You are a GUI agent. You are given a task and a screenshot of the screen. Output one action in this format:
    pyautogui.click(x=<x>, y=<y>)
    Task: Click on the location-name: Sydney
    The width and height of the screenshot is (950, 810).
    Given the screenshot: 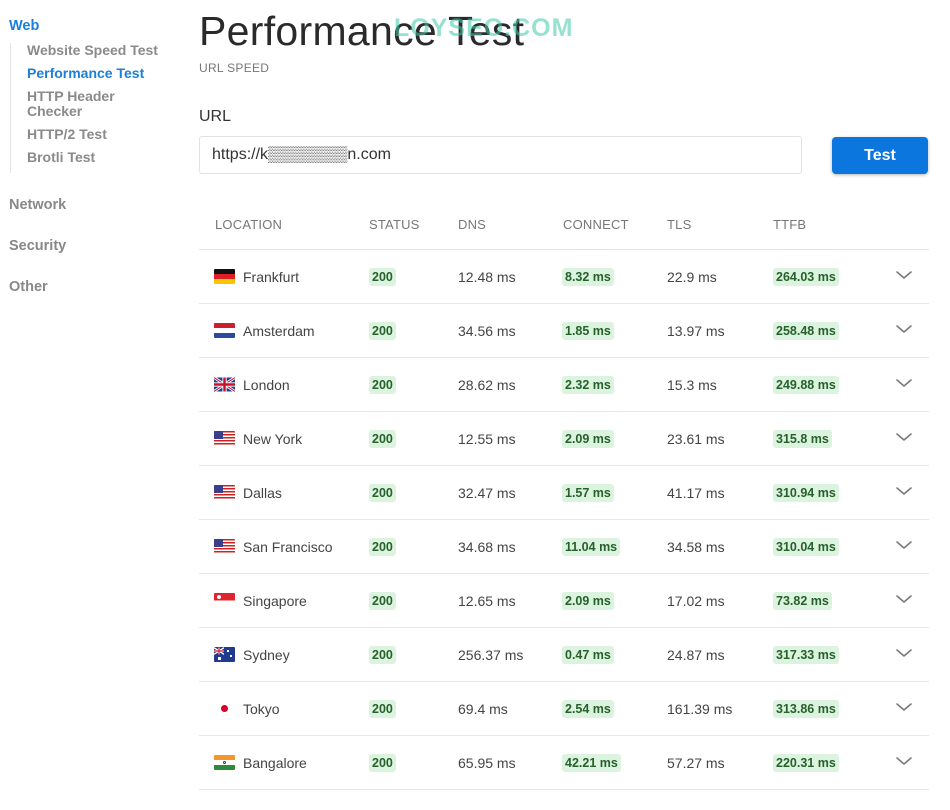 What is the action you would take?
    pyautogui.click(x=266, y=654)
    